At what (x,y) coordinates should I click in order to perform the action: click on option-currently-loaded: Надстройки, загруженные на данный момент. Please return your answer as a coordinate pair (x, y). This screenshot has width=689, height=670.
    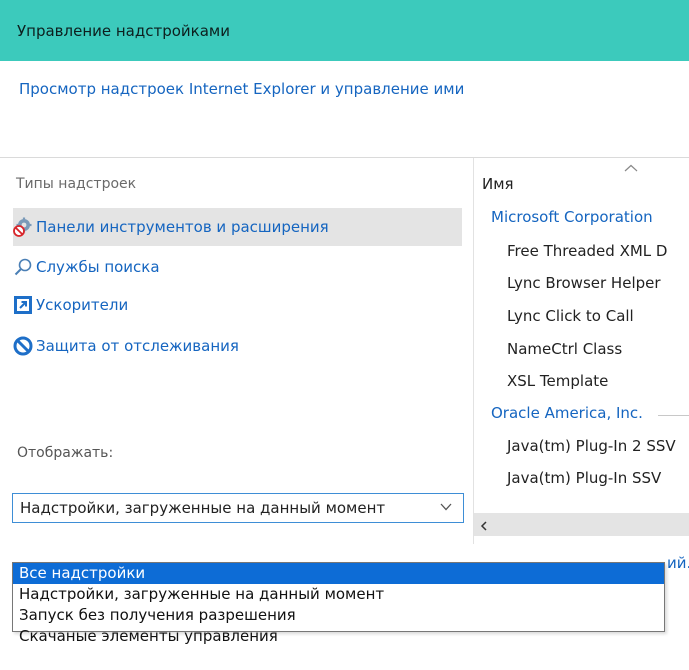
    Looking at the image, I should click on (338, 594).